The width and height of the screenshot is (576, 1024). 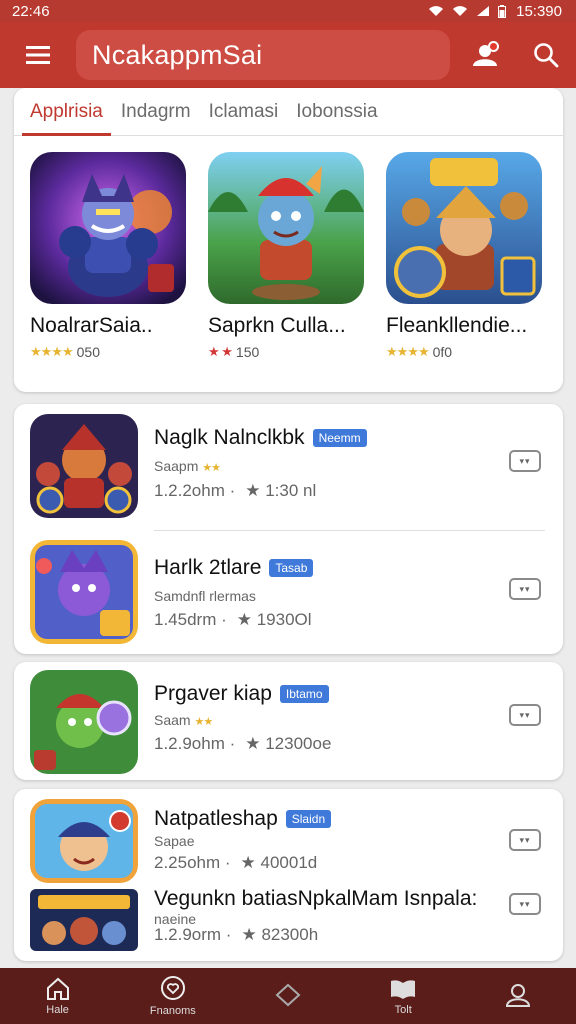 I want to click on app-badge: Tasab, so click(x=291, y=568).